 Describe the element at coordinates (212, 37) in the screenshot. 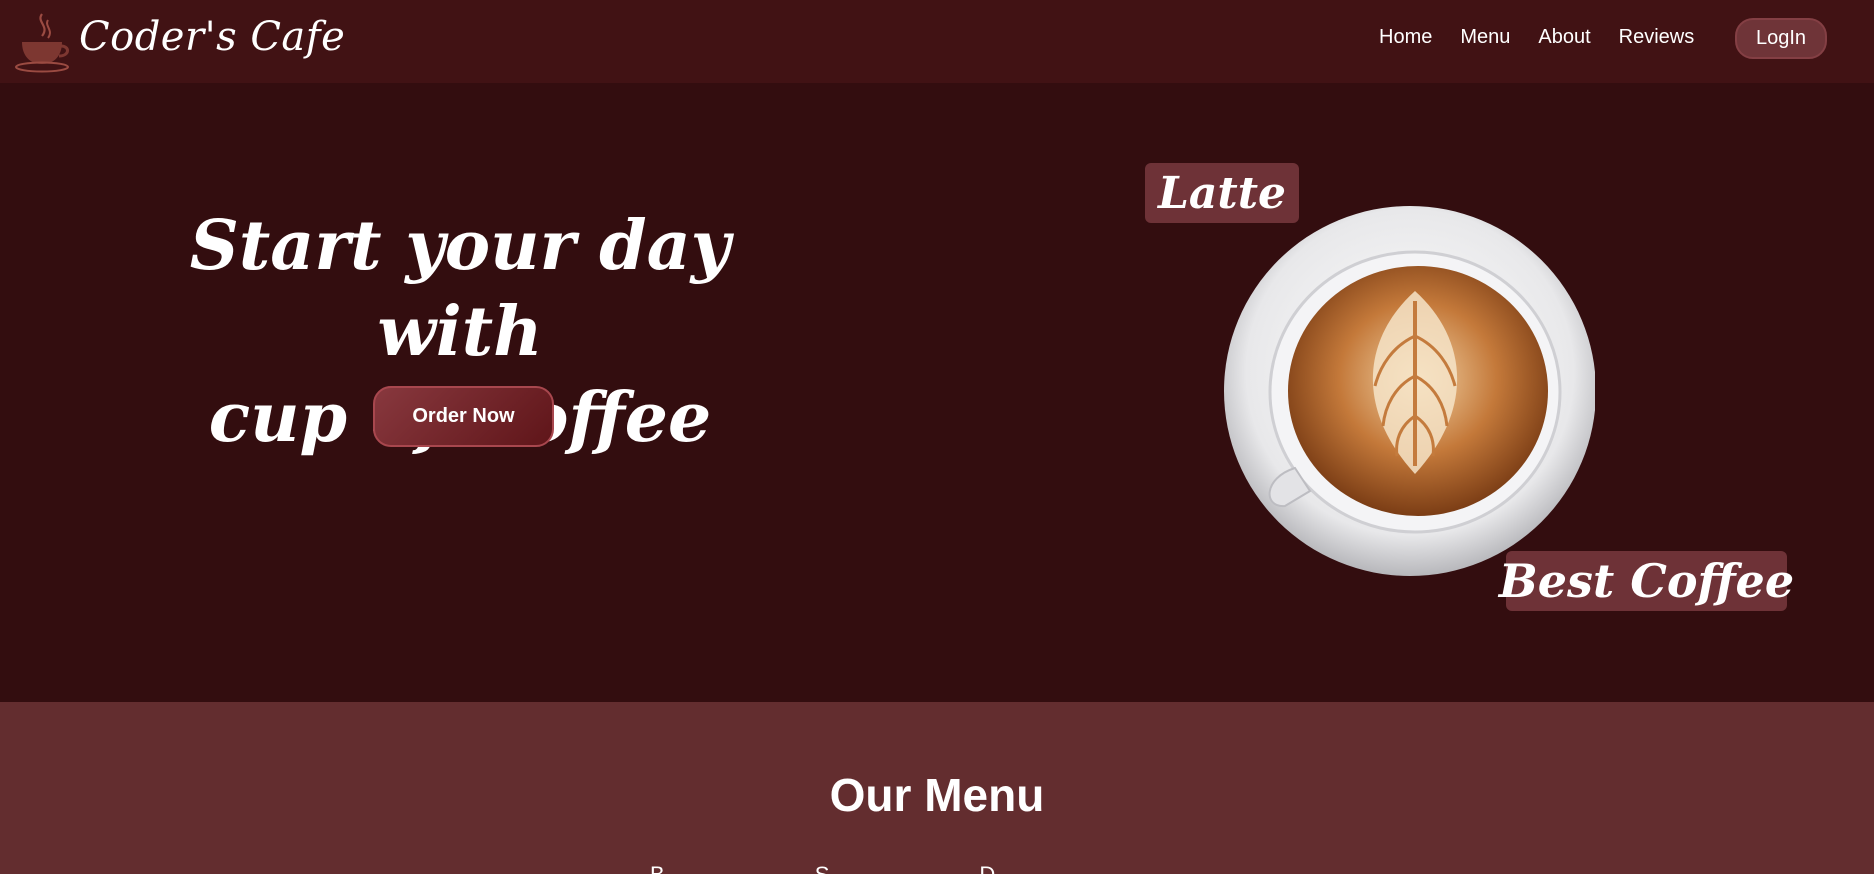

I see `brand-name: Coder's Cafe` at that location.